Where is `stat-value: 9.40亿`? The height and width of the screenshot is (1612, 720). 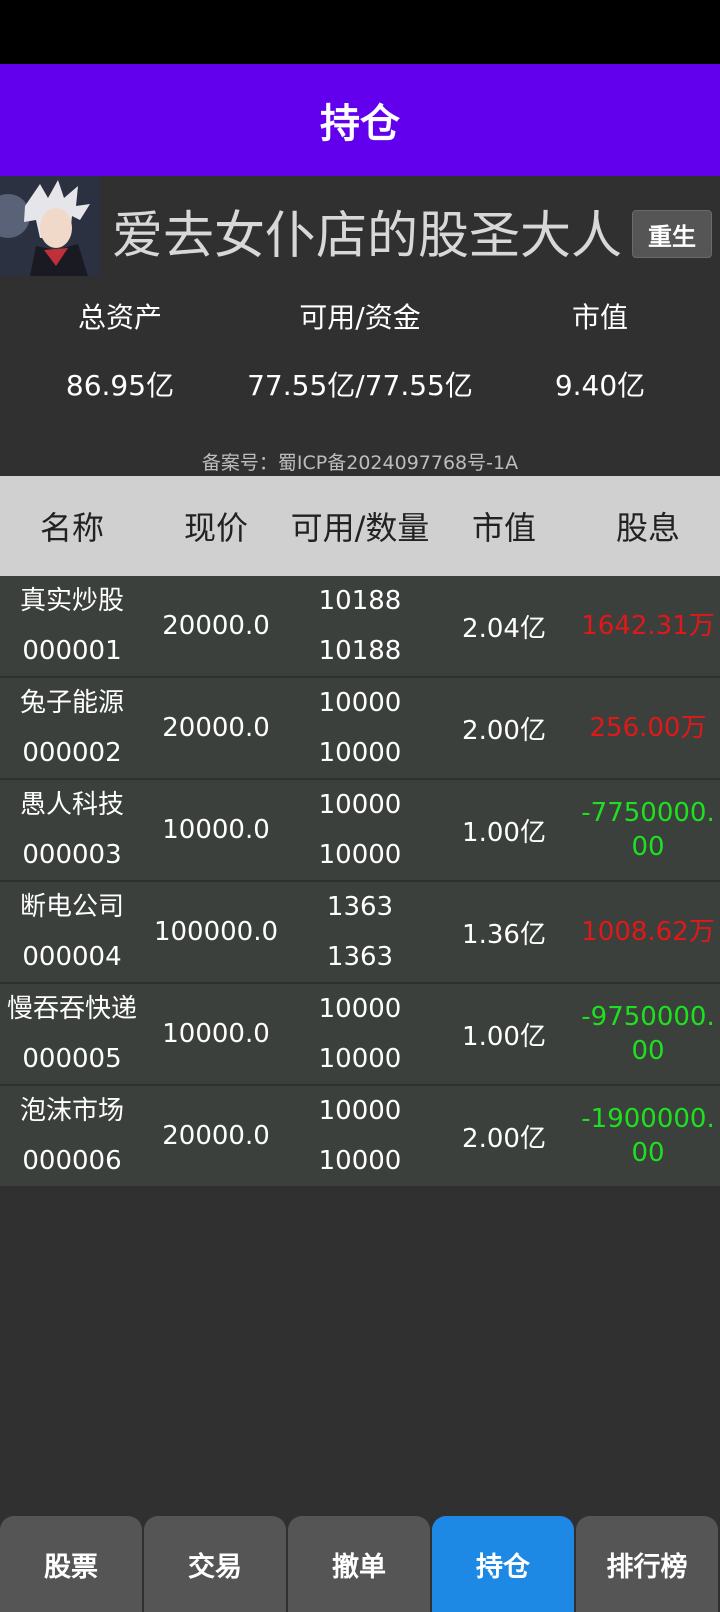 stat-value: 9.40亿 is located at coordinates (600, 385).